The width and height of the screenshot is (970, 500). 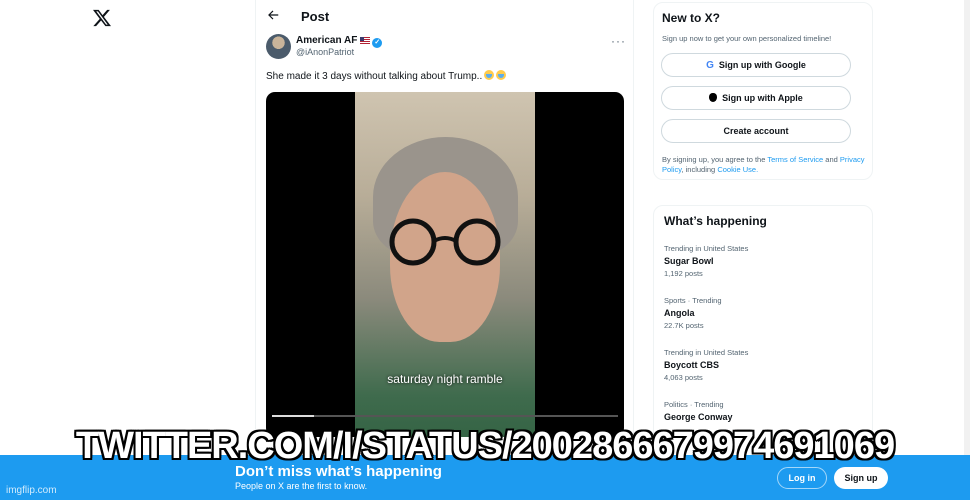 I want to click on us-flag-icon, so click(x=365, y=40).